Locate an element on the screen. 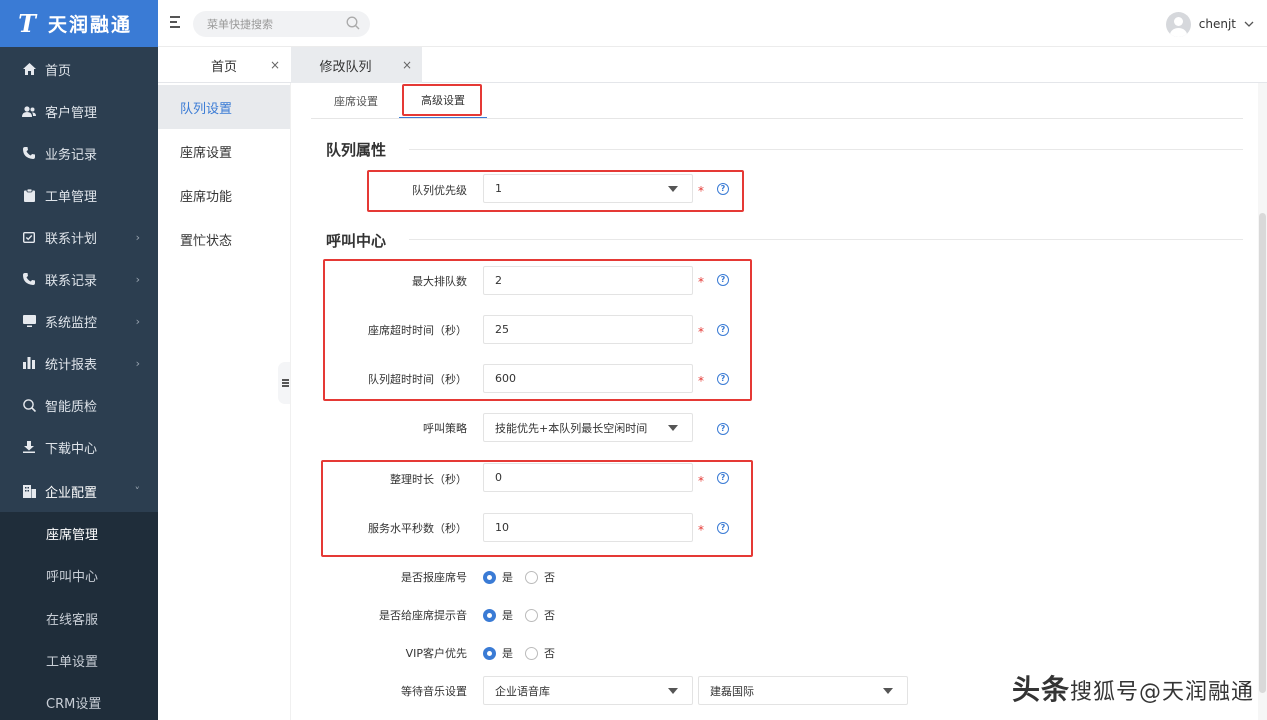 This screenshot has width=1267, height=720. service-level-label: 服务水平秒数（秒） is located at coordinates (417, 528).